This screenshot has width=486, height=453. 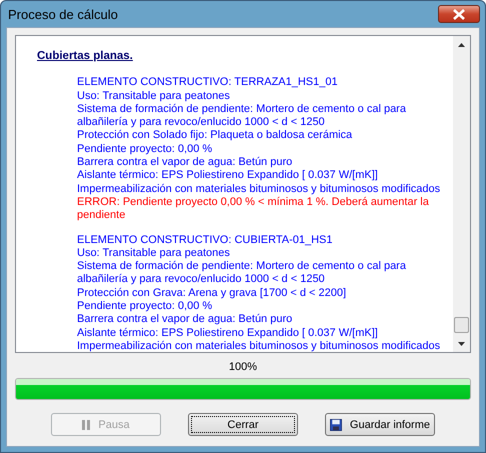 I want to click on close-dialog-button: Cerrar, so click(x=243, y=424).